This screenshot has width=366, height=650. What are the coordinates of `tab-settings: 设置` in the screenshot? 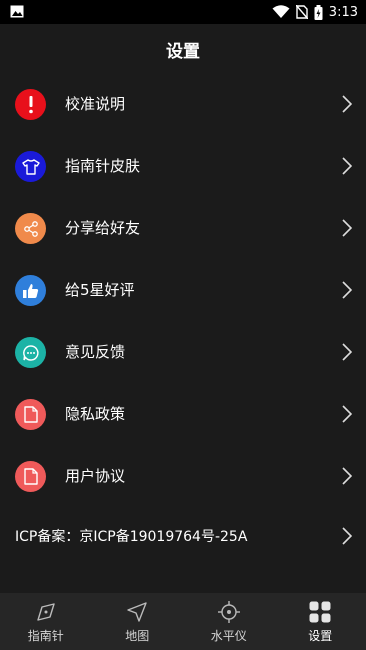 It's located at (320, 621).